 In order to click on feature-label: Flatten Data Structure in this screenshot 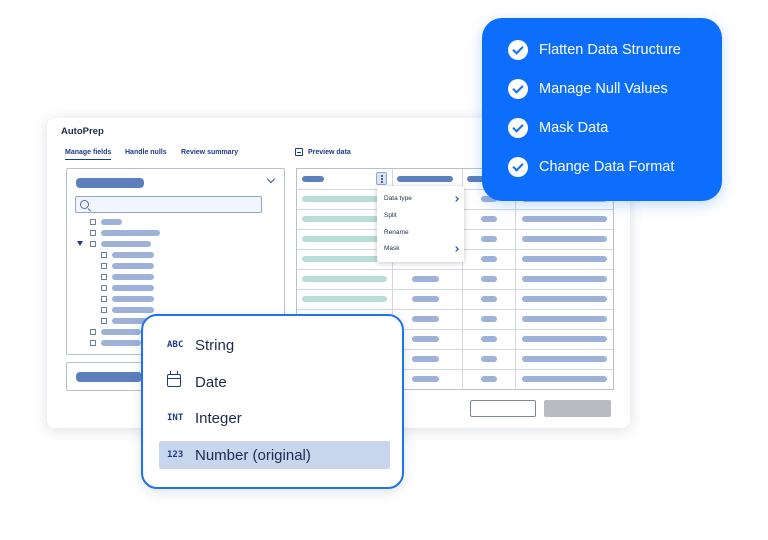, I will do `click(610, 50)`.